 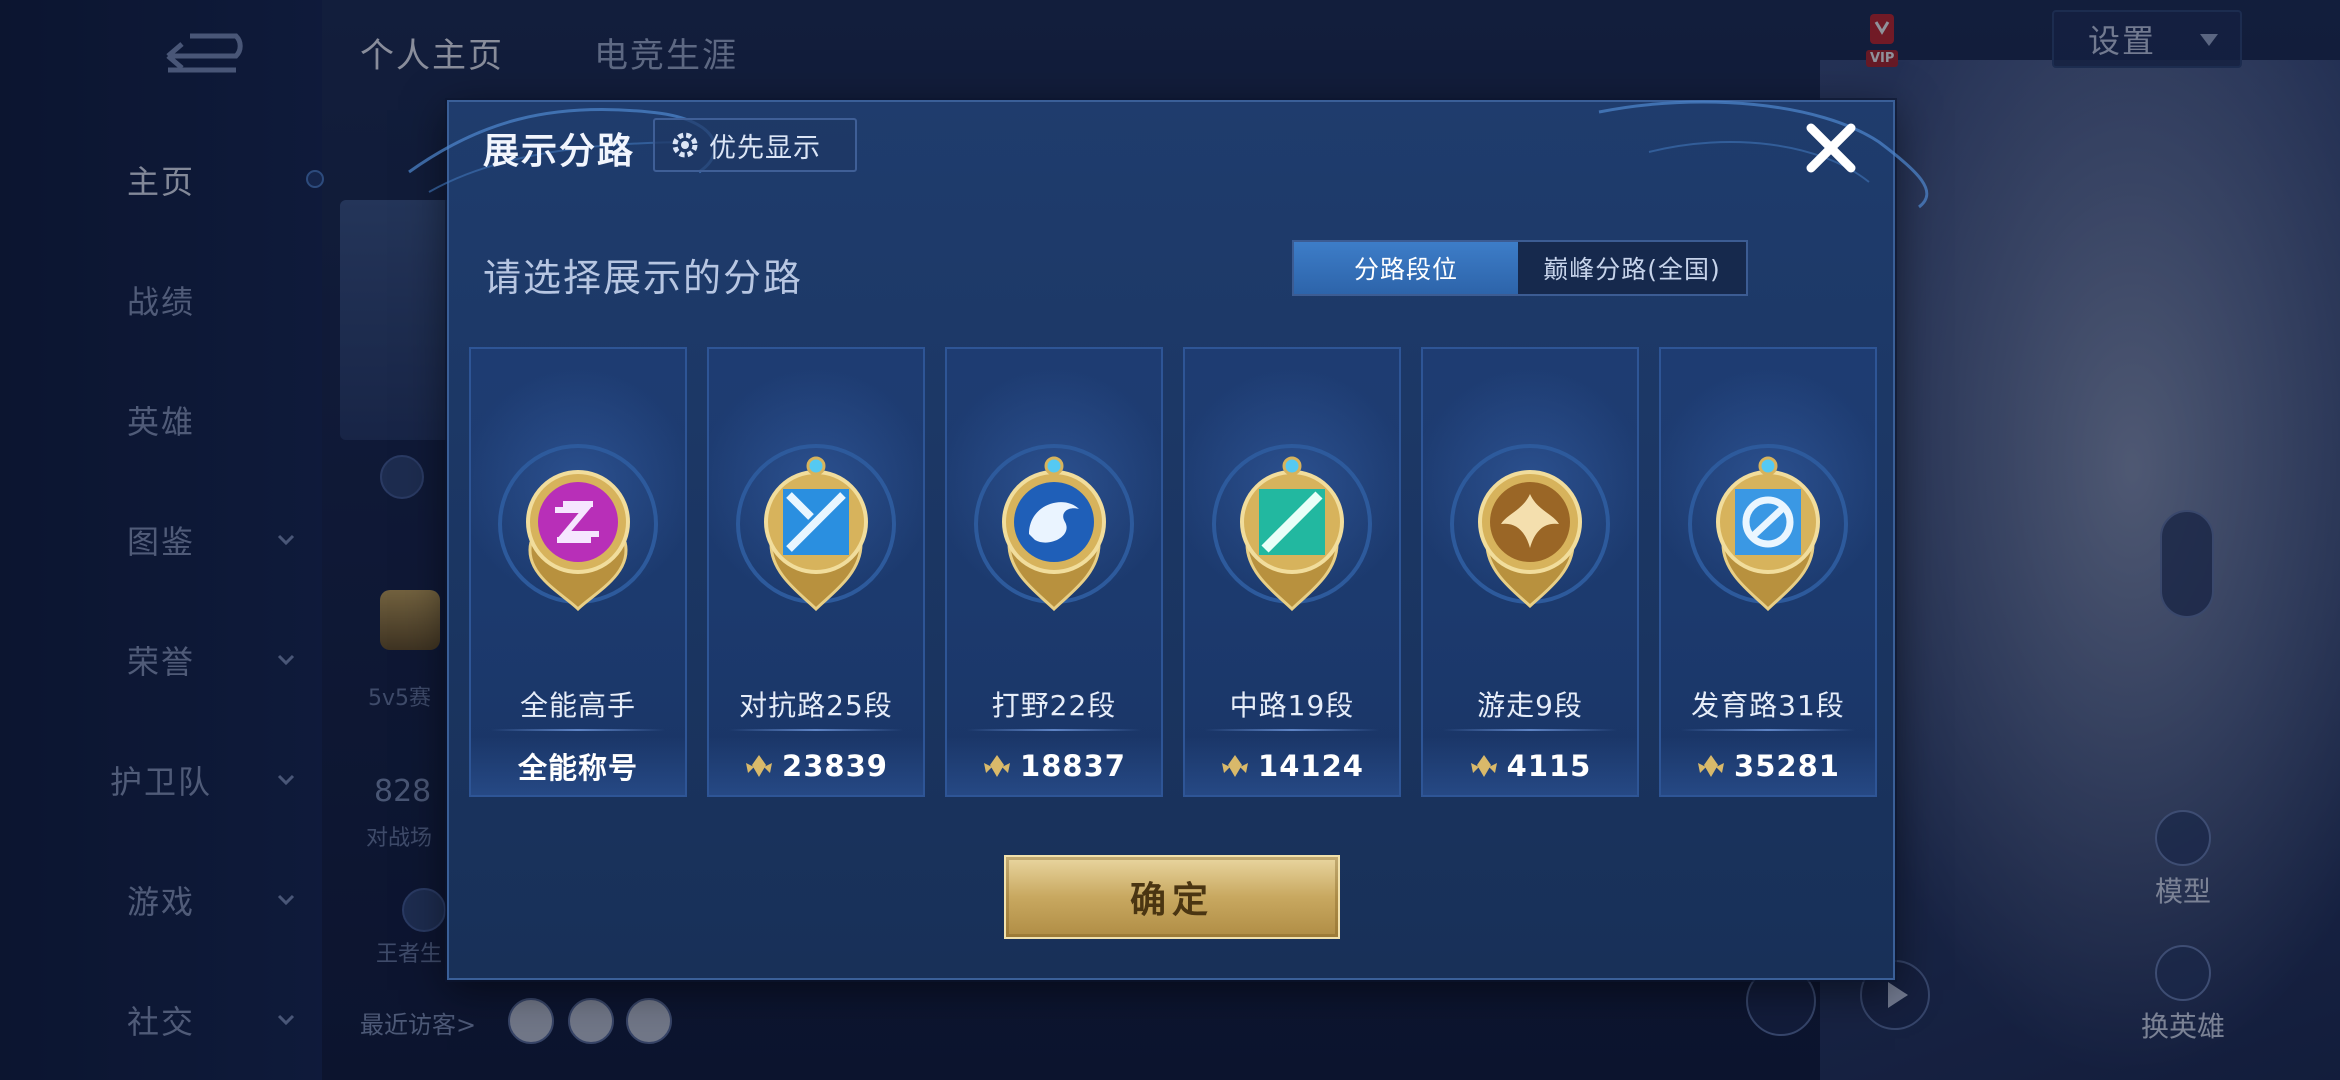 I want to click on lane-value-row: 23839, so click(x=816, y=766).